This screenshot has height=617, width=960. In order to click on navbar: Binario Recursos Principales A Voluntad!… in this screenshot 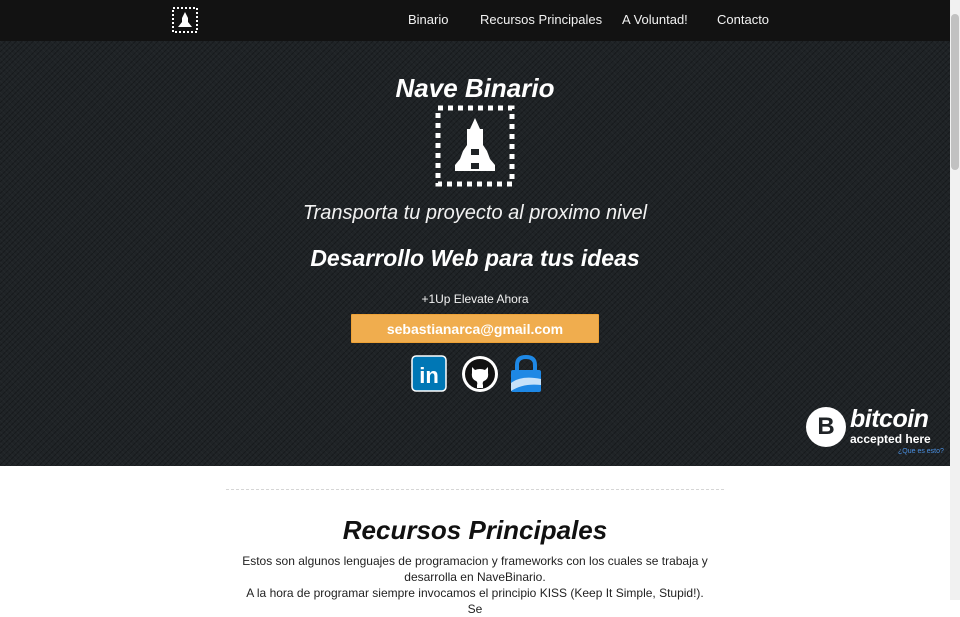, I will do `click(475, 21)`.